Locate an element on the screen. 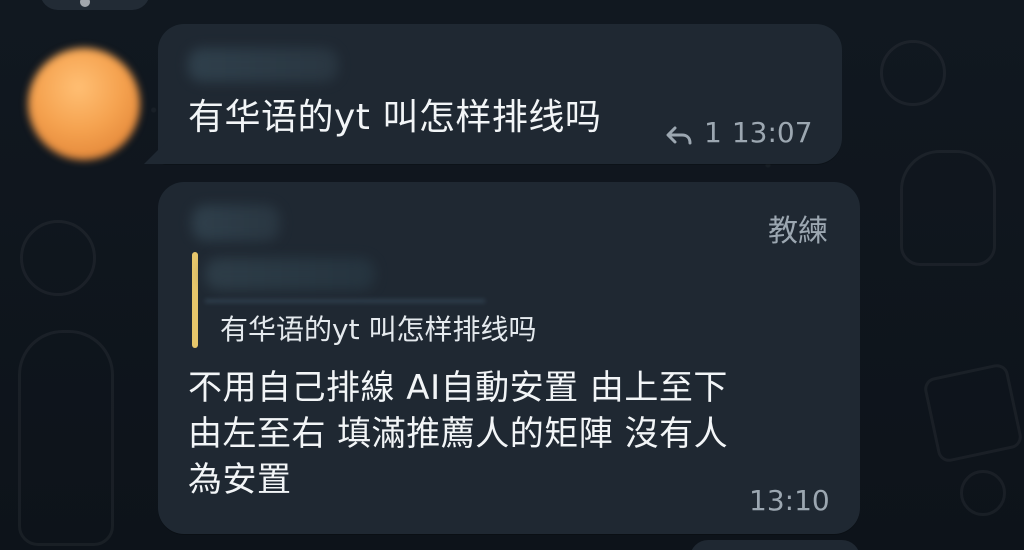  previous-message-bubble is located at coordinates (95, 5).